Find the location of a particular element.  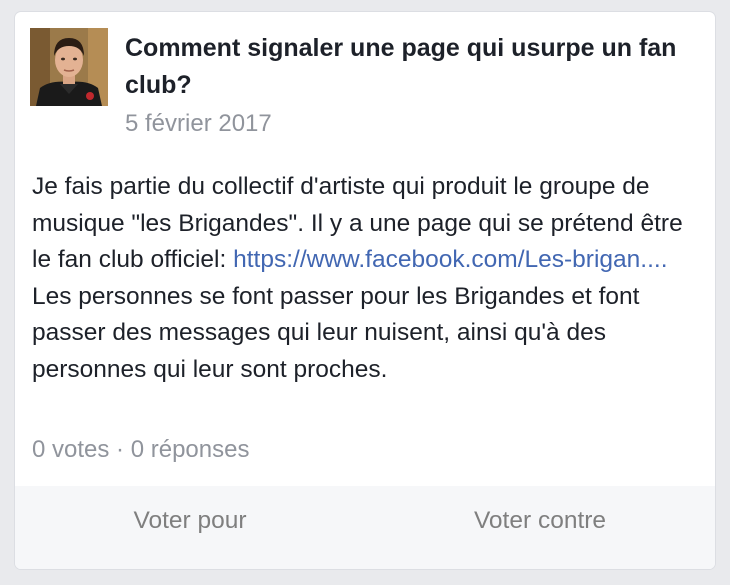

vote-for-button: Voter pour is located at coordinates (190, 521).